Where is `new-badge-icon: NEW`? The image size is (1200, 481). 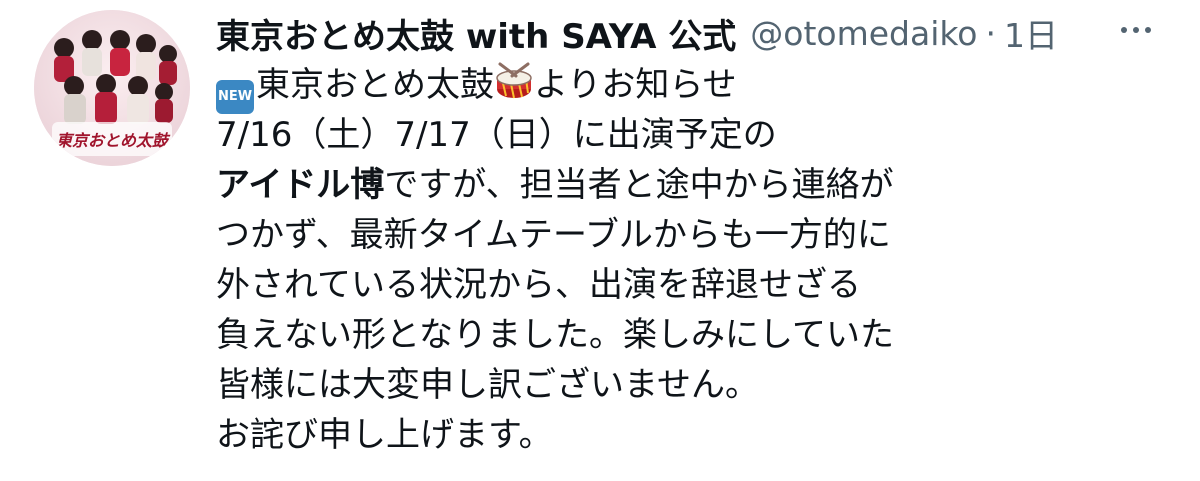
new-badge-icon: NEW is located at coordinates (235, 97).